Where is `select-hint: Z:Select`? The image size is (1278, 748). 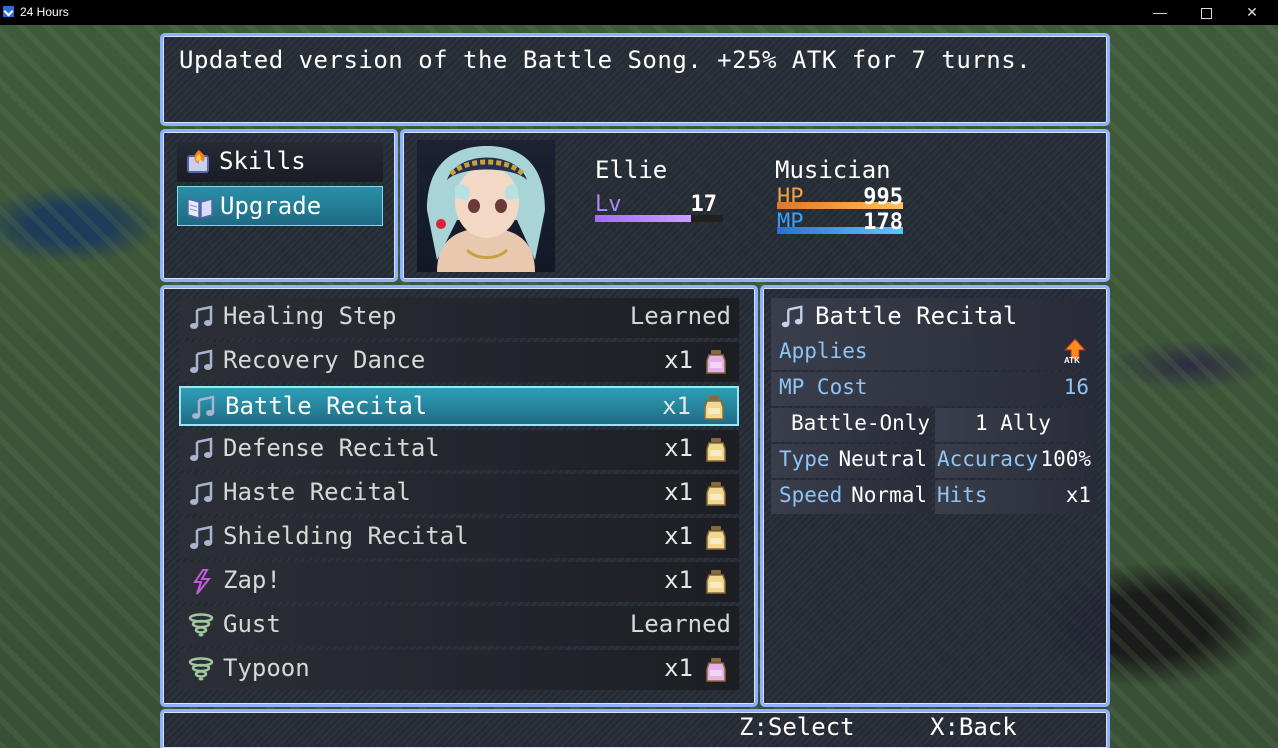
select-hint: Z:Select is located at coordinates (797, 727).